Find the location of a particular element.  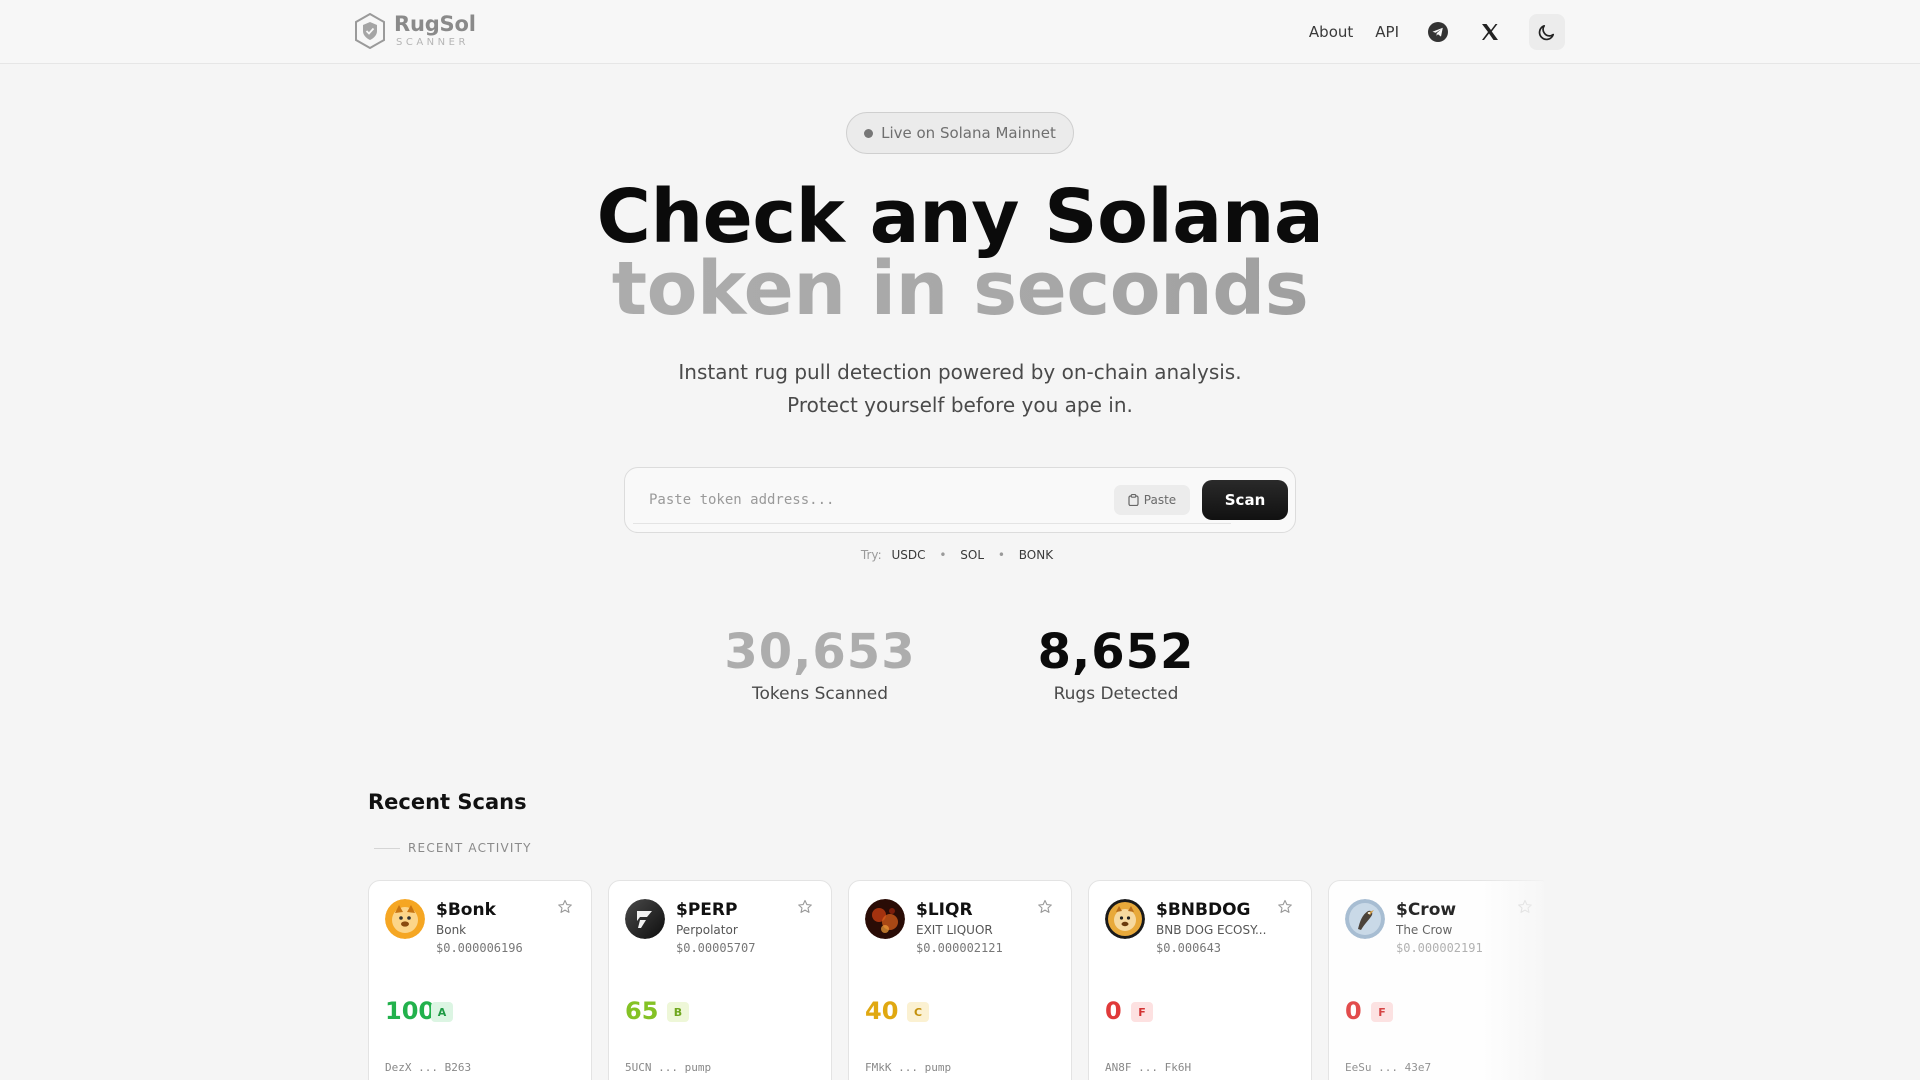

token-name: The Crow is located at coordinates (1424, 930).